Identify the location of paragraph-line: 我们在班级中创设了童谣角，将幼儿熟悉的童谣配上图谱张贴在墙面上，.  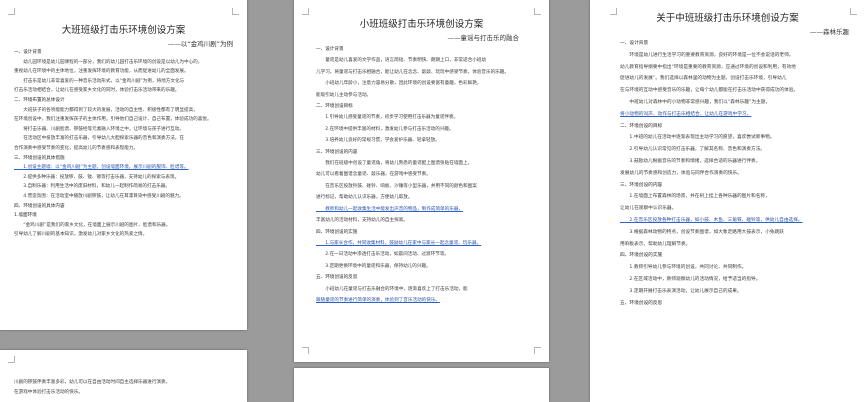
(394, 164).